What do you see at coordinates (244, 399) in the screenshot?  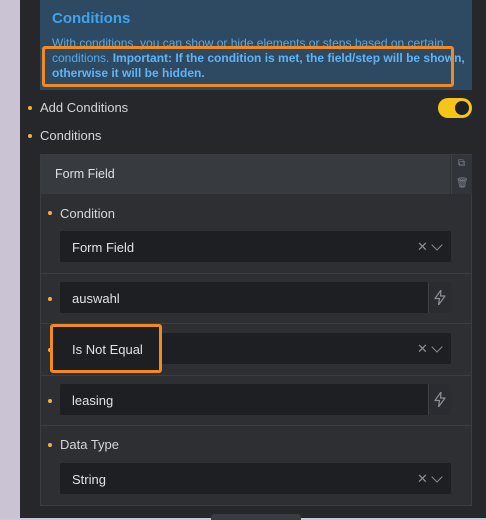 I see `compare-value-input` at bounding box center [244, 399].